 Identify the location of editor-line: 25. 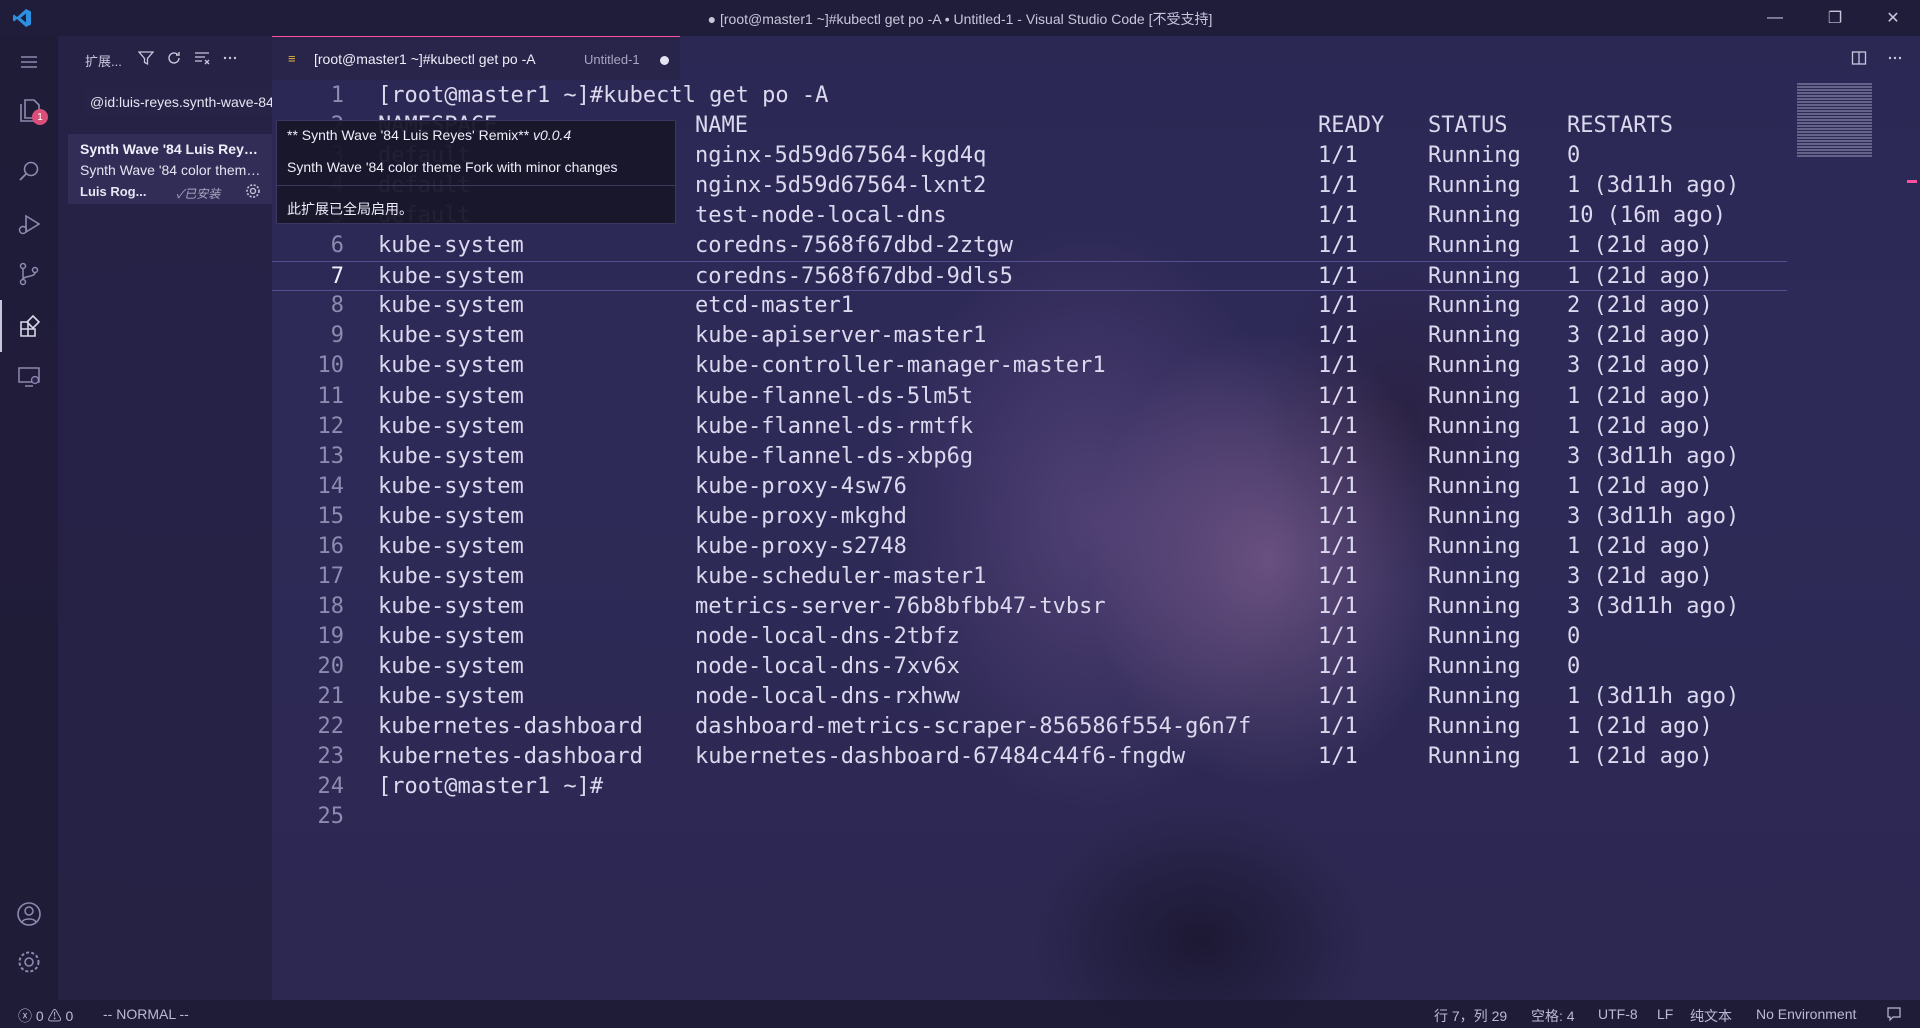
(1029, 817).